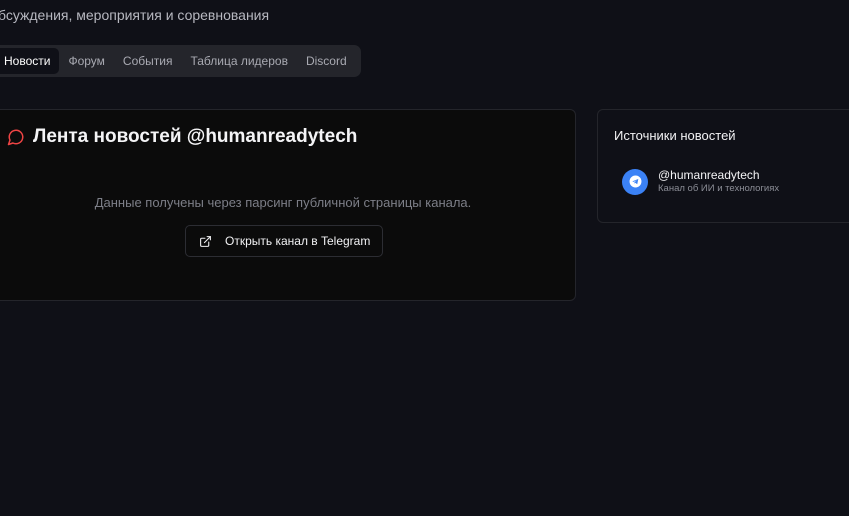 The height and width of the screenshot is (516, 849). What do you see at coordinates (135, 15) in the screenshot?
I see `page-subtitle: бсуждения, мероприятия и соревнования` at bounding box center [135, 15].